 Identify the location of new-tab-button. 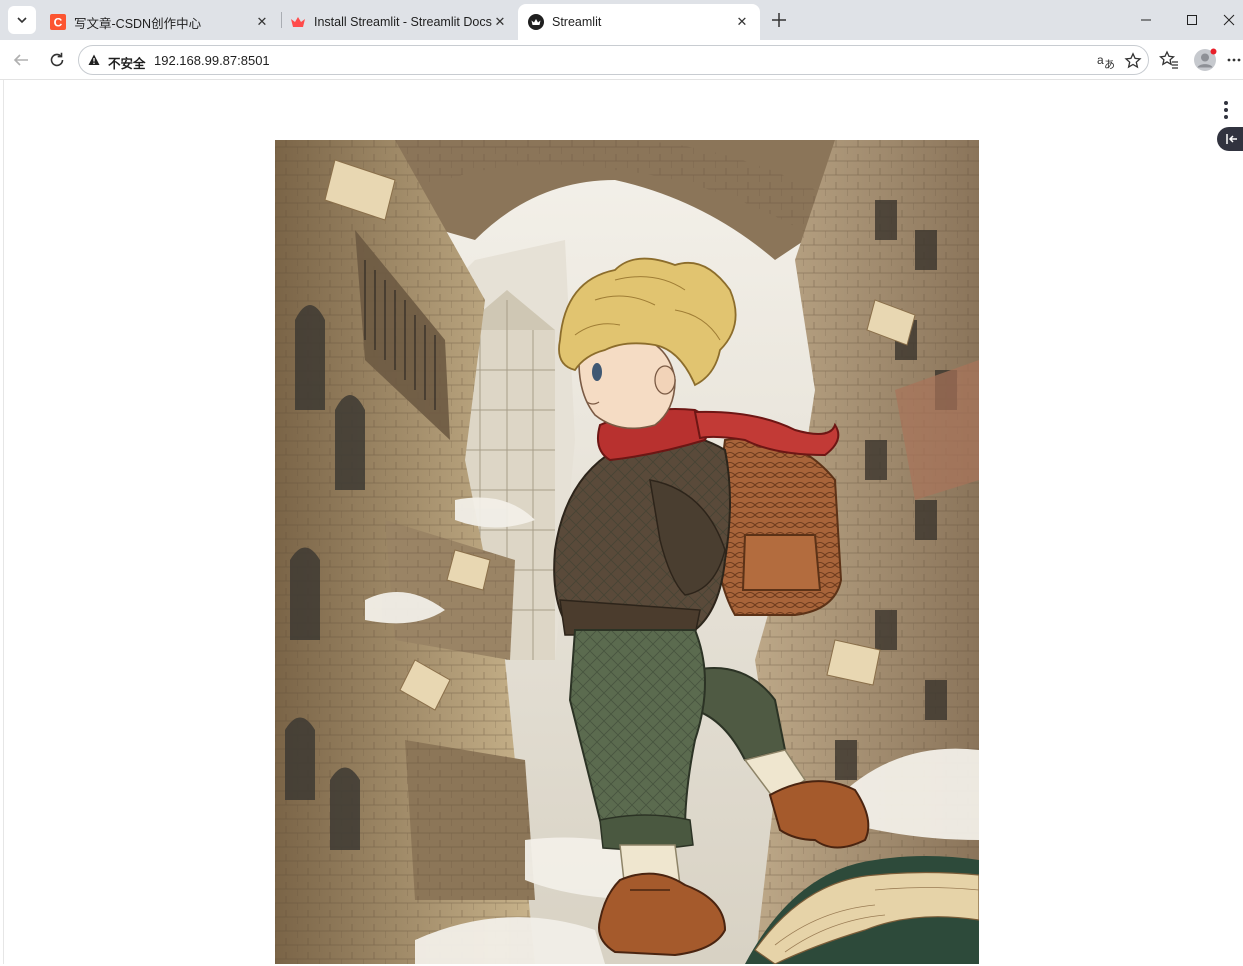
(779, 20).